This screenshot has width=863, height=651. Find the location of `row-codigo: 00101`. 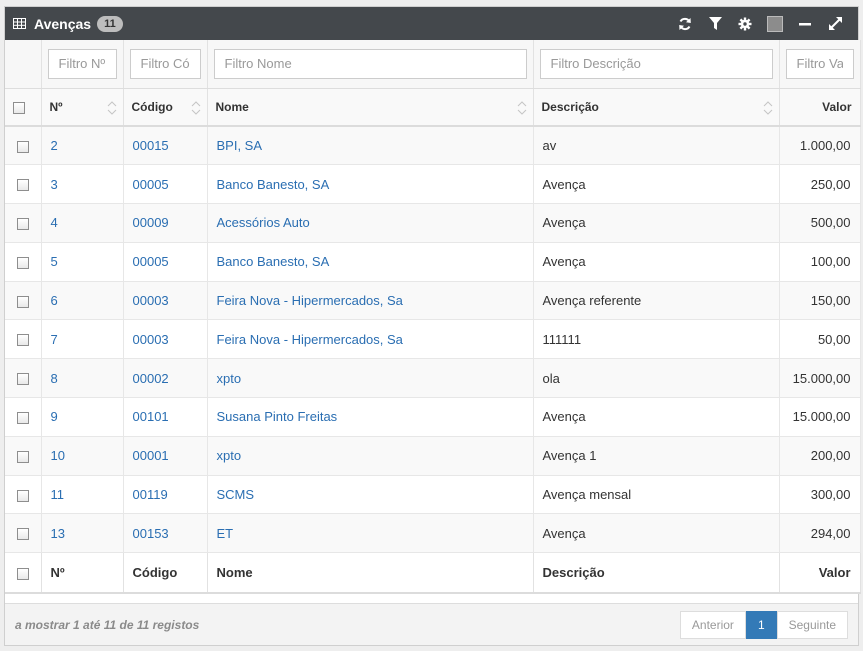

row-codigo: 00101 is located at coordinates (165, 417).